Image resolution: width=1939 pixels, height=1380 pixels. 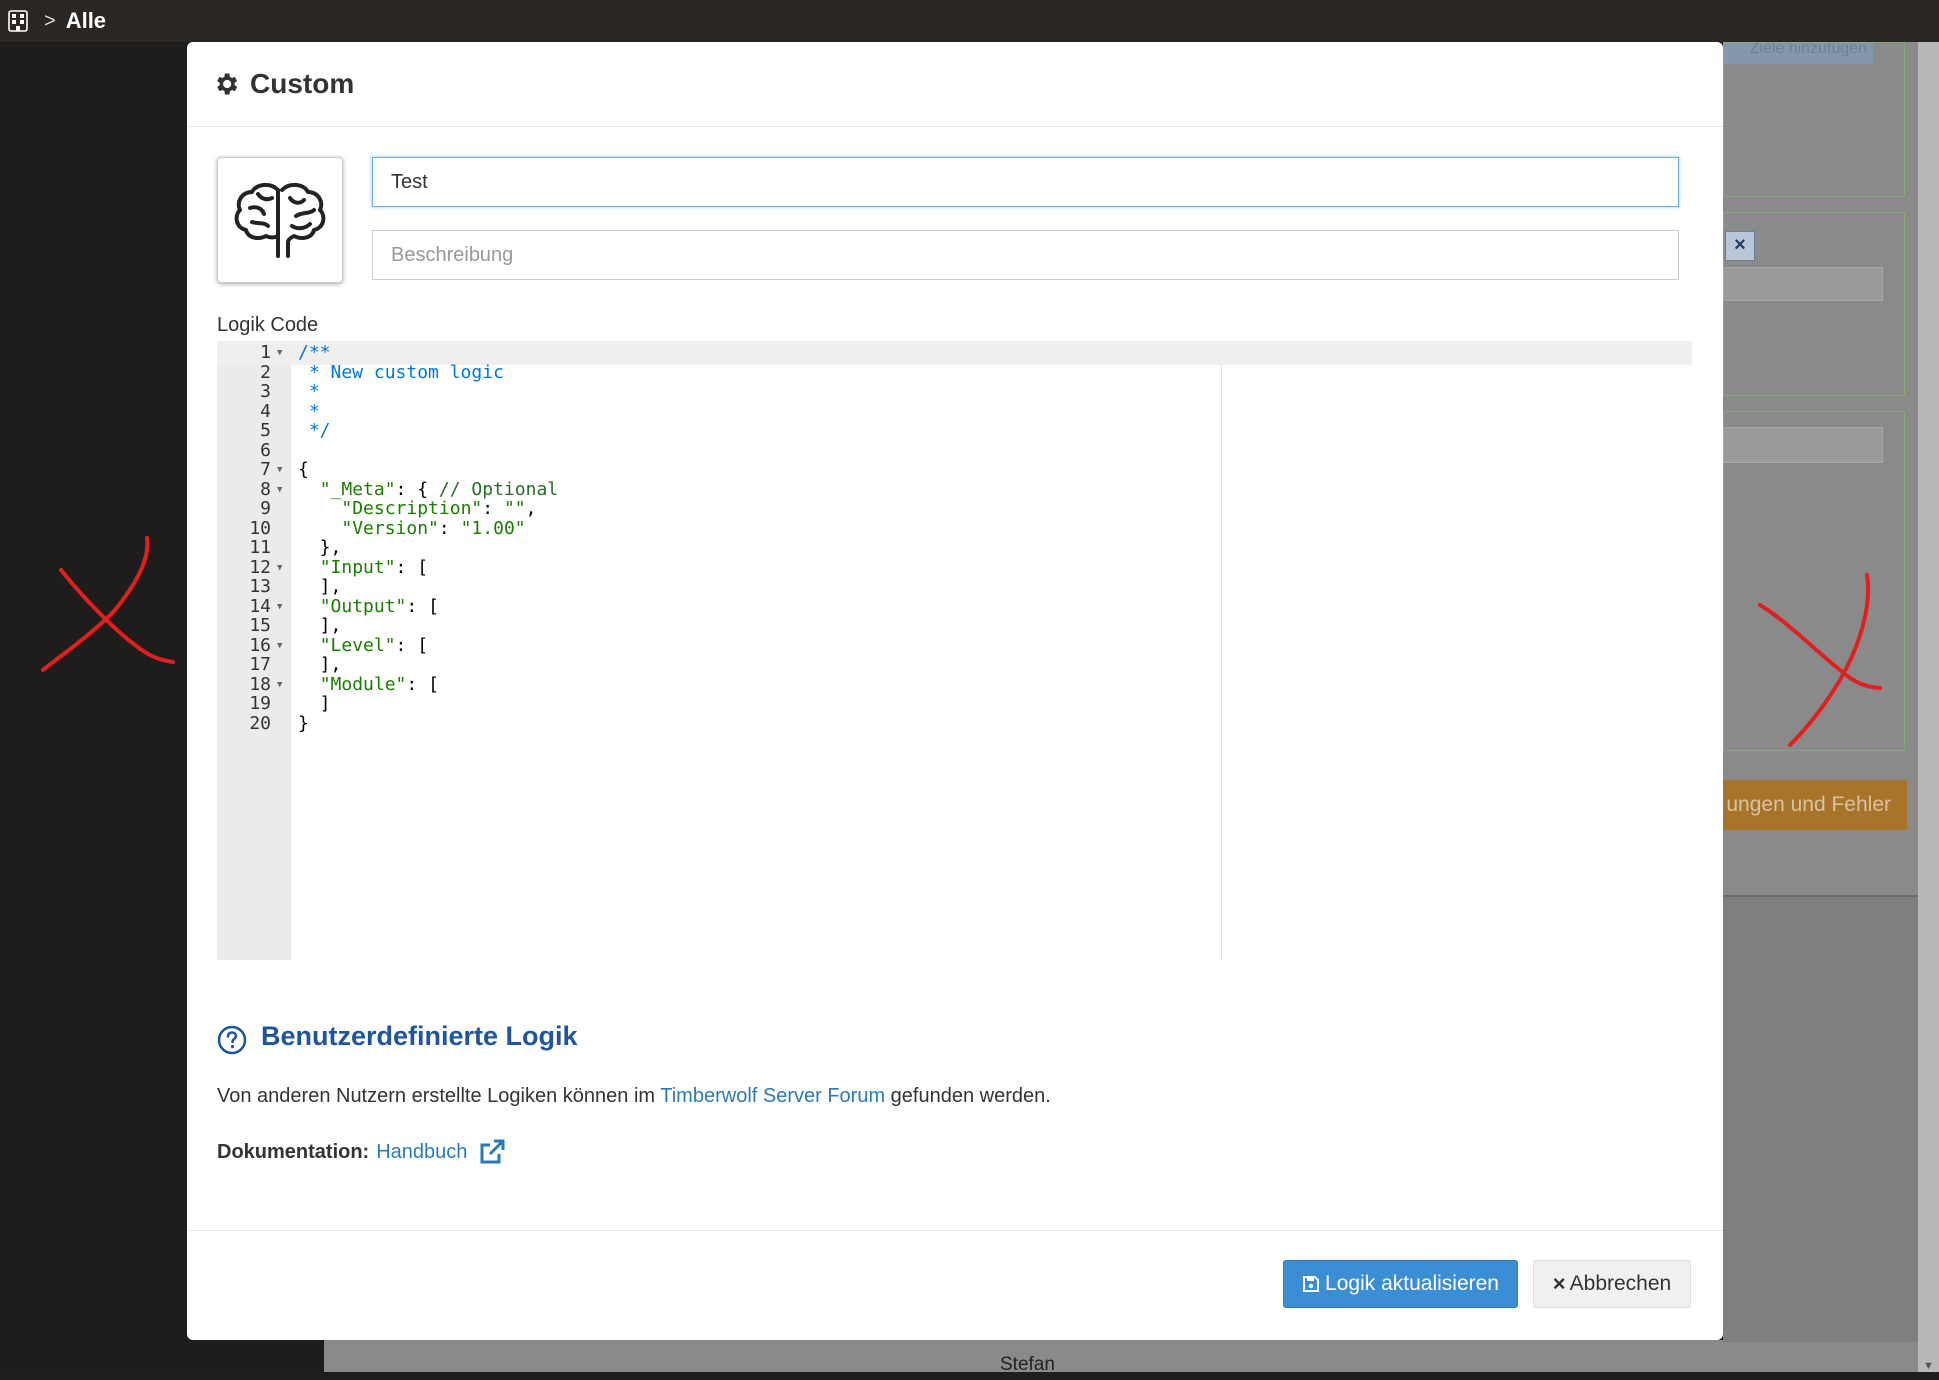 What do you see at coordinates (772, 1096) in the screenshot?
I see `forum-link: Timberwolf Server Forum` at bounding box center [772, 1096].